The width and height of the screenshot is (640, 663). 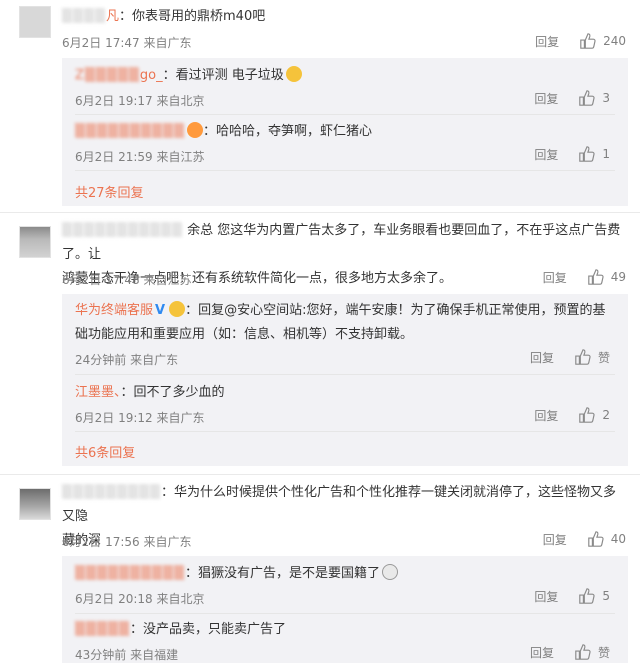 I want to click on sub-actions: 回复 2, so click(x=572, y=415).